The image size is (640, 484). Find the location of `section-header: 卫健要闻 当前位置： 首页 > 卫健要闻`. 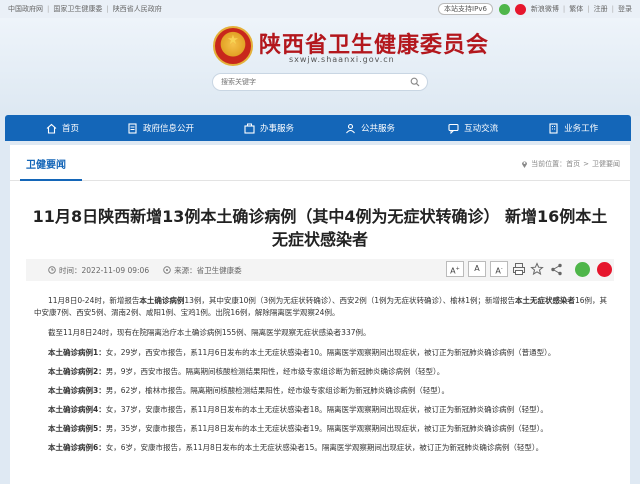

section-header: 卫健要闻 当前位置： 首页 > 卫健要闻 is located at coordinates (320, 163).